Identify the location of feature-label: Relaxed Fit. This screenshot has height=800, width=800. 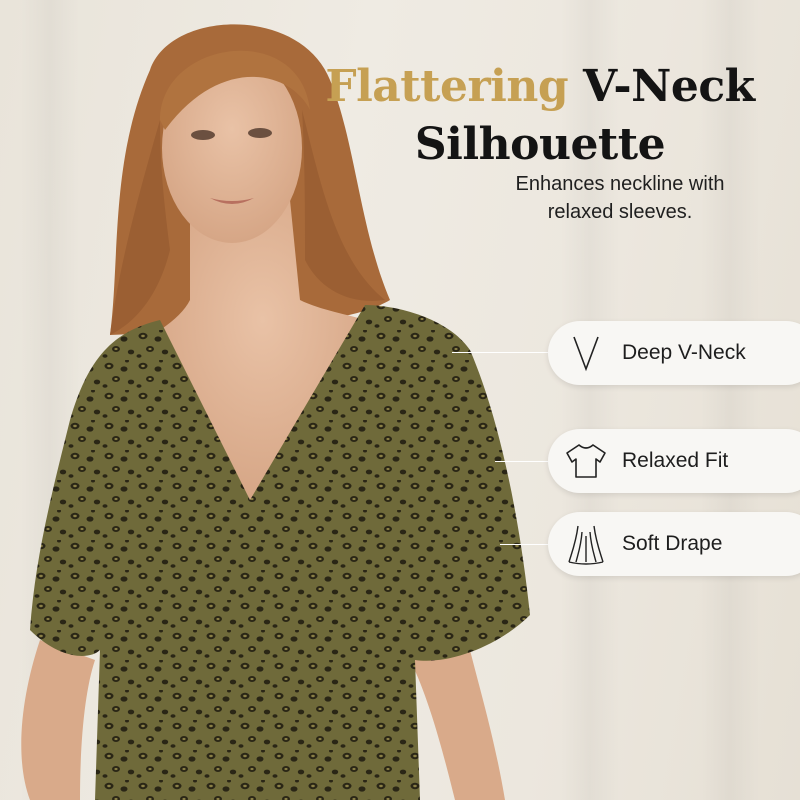
(675, 460).